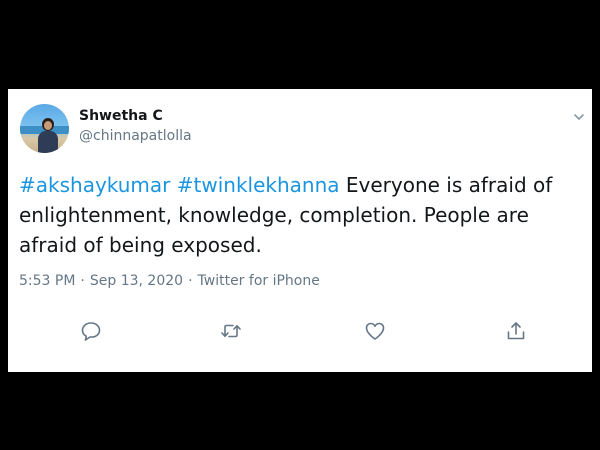 The width and height of the screenshot is (600, 450). Describe the element at coordinates (48, 142) in the screenshot. I see `avatar-person-body` at that location.